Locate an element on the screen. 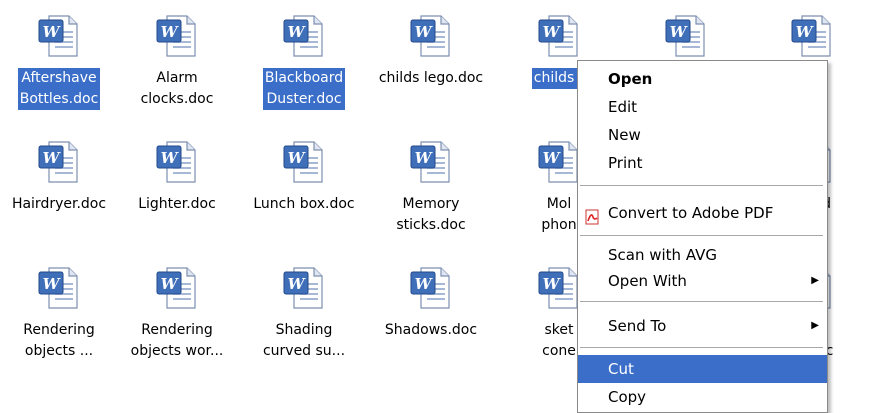 This screenshot has width=880, height=413. menu-item-open-with: Open With ▶ is located at coordinates (702, 281).